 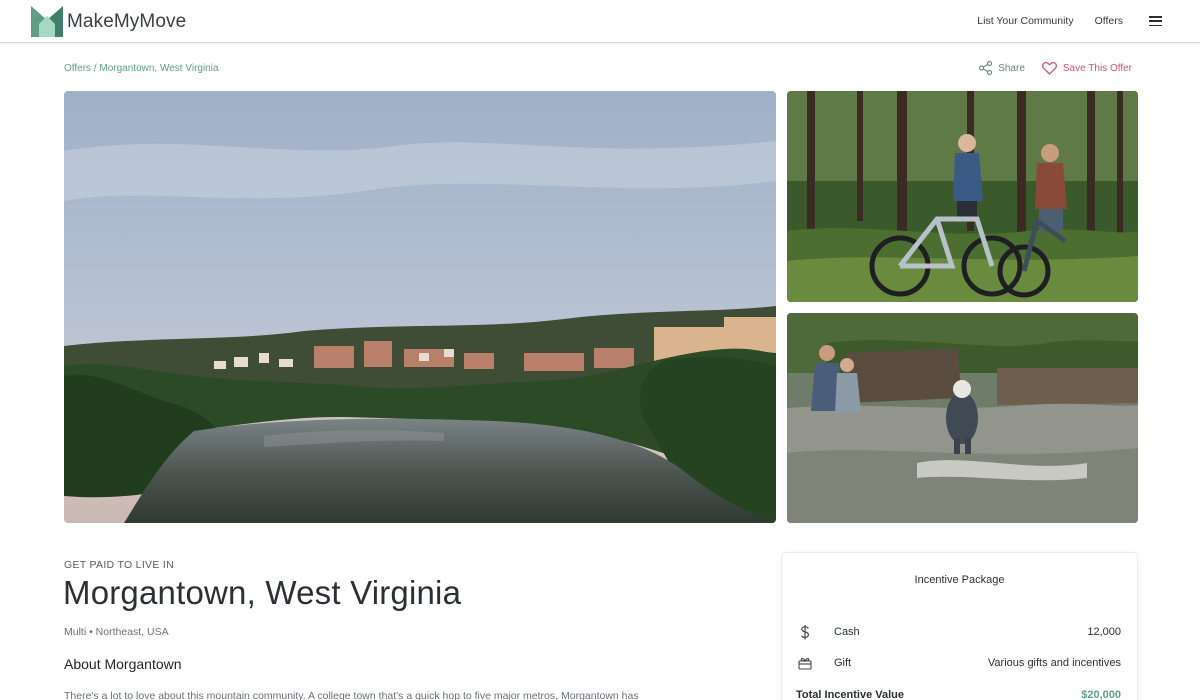 I want to click on brand-name: MakeMyMove, so click(x=127, y=21).